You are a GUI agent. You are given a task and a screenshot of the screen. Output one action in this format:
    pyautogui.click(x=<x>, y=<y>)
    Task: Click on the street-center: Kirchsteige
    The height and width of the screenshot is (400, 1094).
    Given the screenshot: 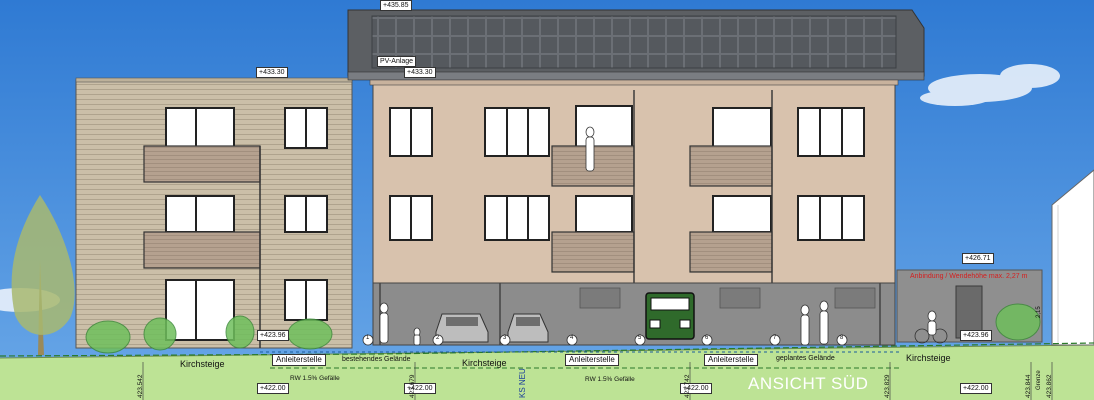 What is the action you would take?
    pyautogui.click(x=484, y=363)
    